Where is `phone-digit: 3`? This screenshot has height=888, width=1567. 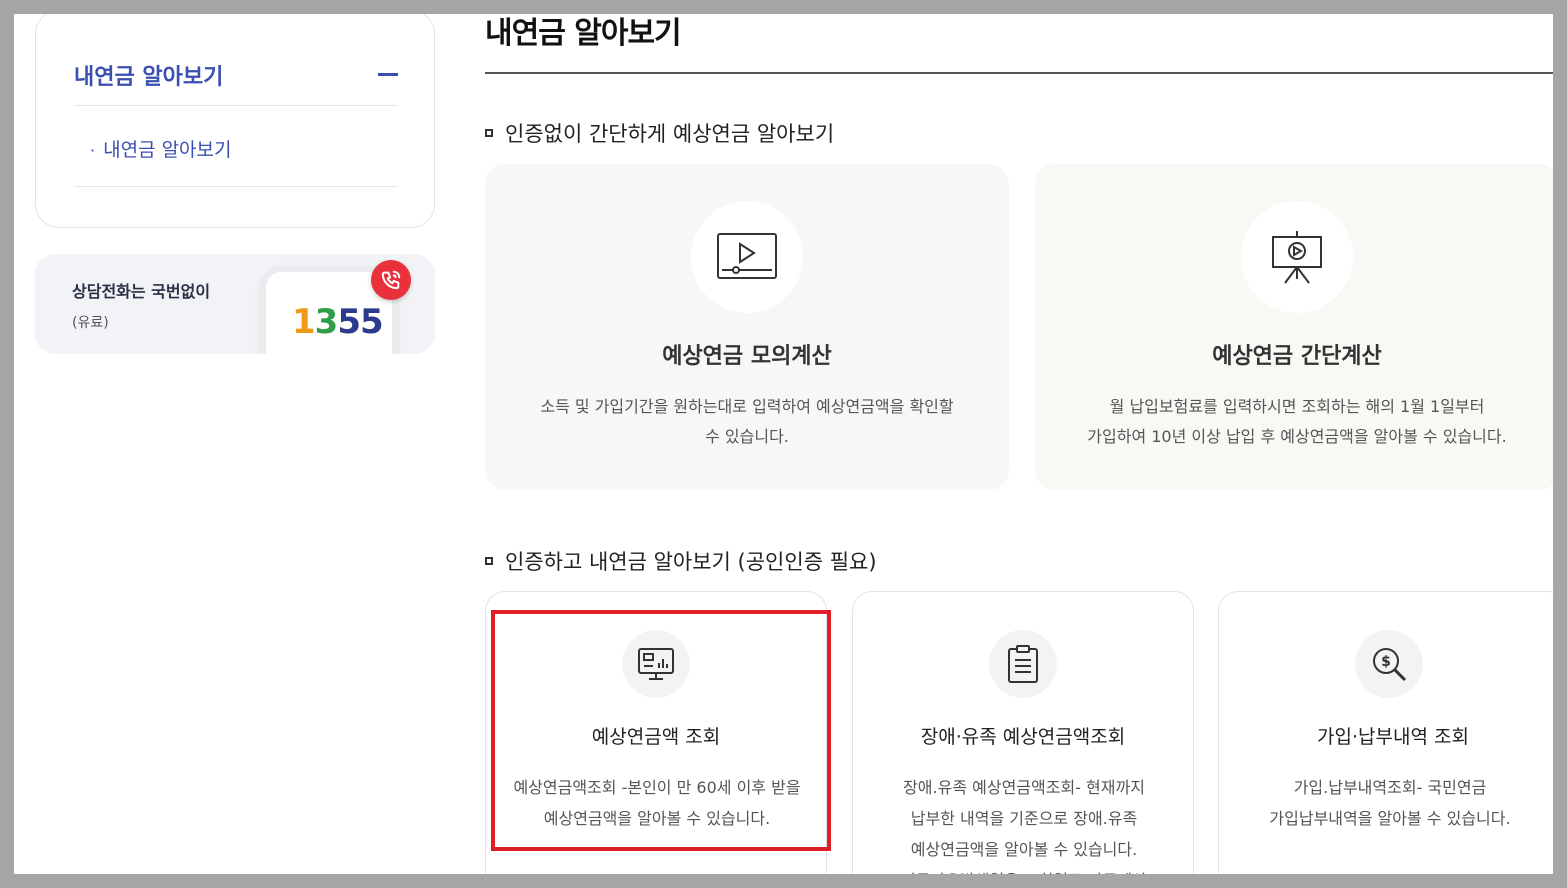
phone-digit: 3 is located at coordinates (326, 322).